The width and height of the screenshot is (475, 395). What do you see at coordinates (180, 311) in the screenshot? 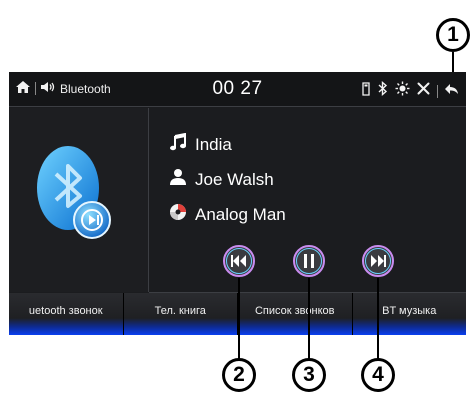
I see `tab-label: Тел. книга` at bounding box center [180, 311].